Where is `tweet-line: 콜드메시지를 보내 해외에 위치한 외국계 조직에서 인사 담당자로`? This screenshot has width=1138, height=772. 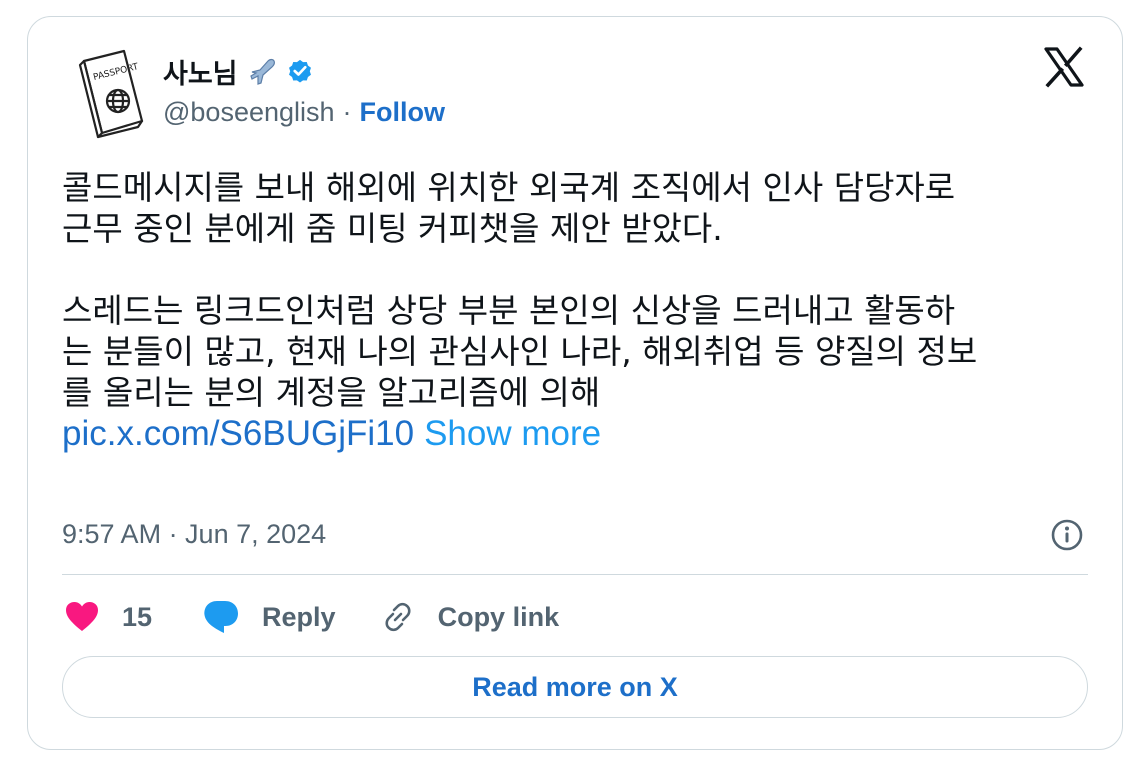
tweet-line: 콜드메시지를 보내 해외에 위치한 외국계 조직에서 인사 담당자로 is located at coordinates (509, 187).